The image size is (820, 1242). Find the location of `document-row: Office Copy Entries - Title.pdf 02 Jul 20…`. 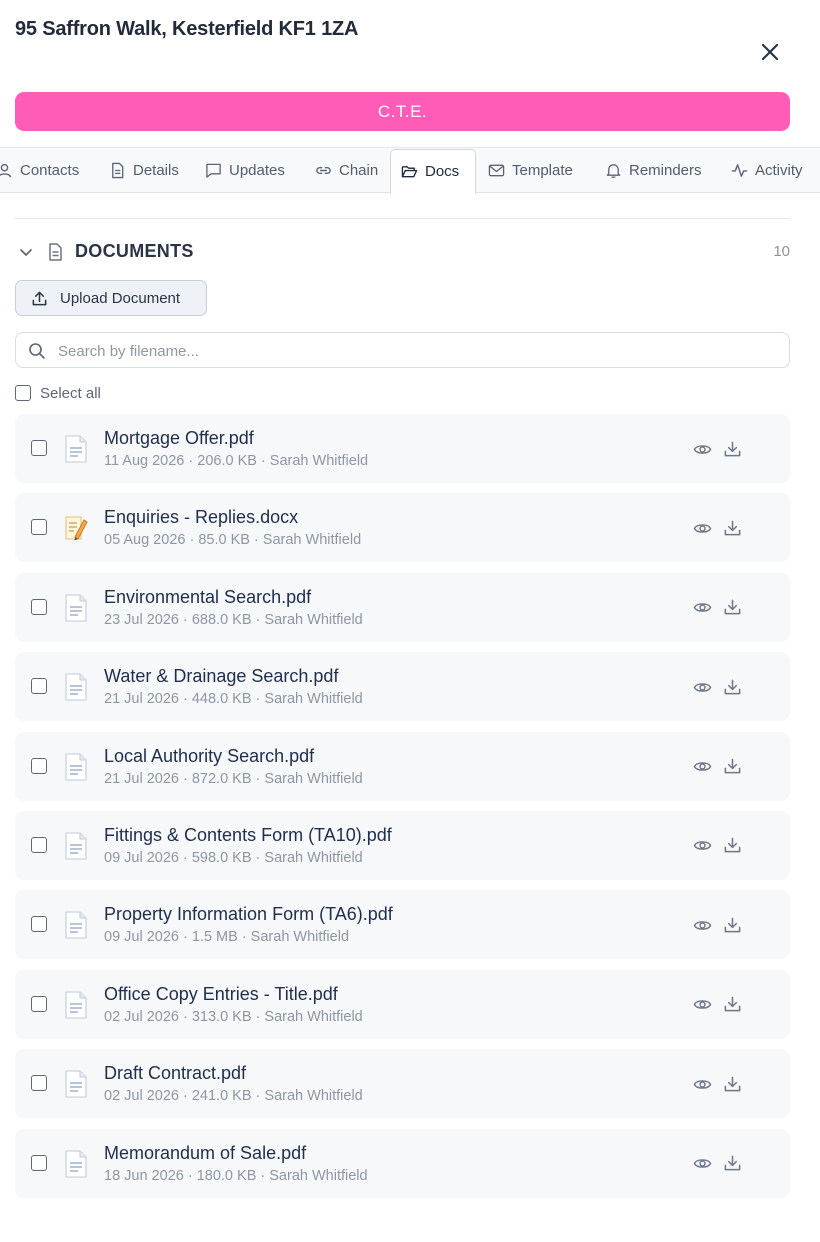

document-row: Office Copy Entries - Title.pdf 02 Jul 20… is located at coordinates (402, 1004).